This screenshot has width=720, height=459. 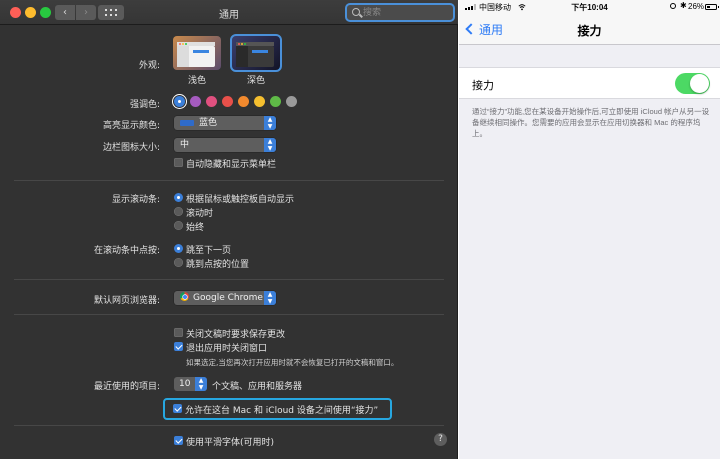 What do you see at coordinates (178, 440) in the screenshot?
I see `font-smoothing-checkbox` at bounding box center [178, 440].